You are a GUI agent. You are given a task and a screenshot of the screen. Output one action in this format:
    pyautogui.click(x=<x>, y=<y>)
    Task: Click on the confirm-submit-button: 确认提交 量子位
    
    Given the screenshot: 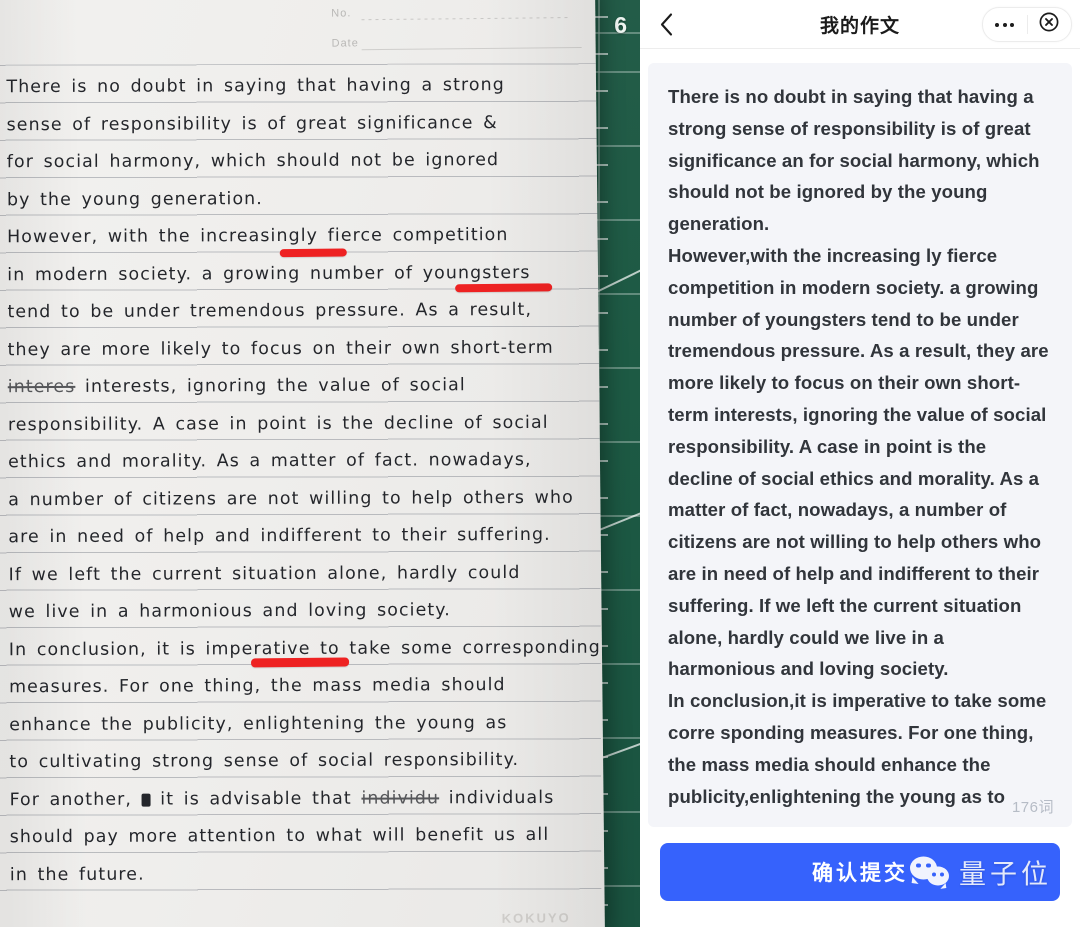 What is the action you would take?
    pyautogui.click(x=860, y=872)
    